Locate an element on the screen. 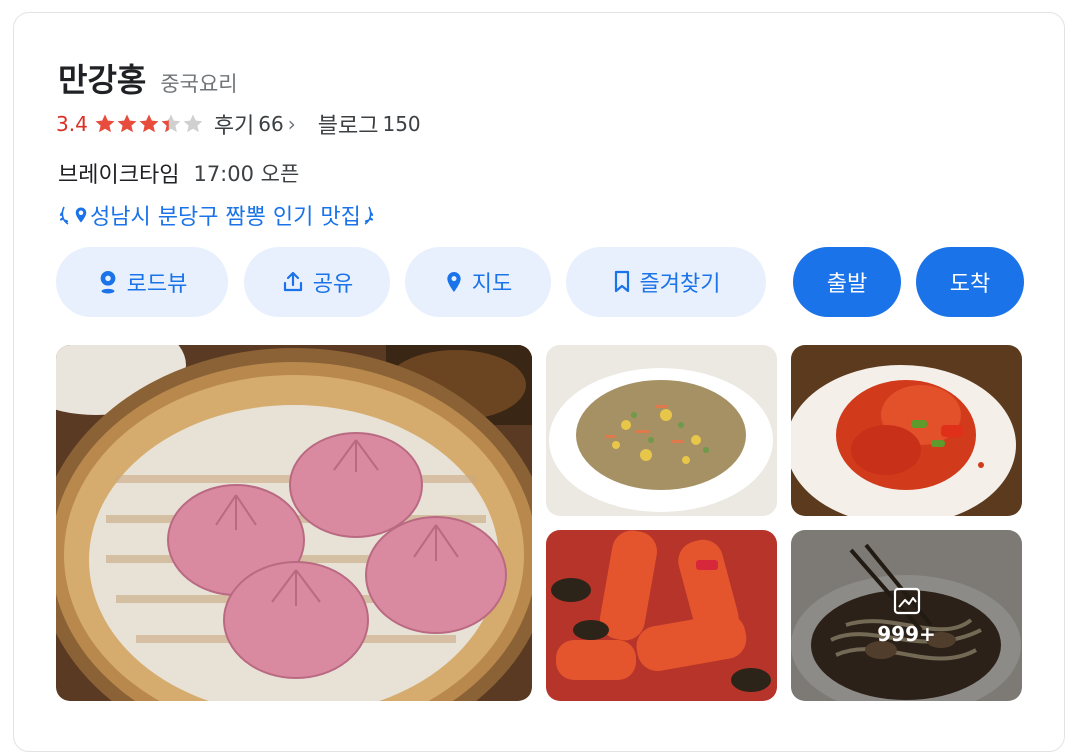  arrive-label: 도착 is located at coordinates (970, 284).